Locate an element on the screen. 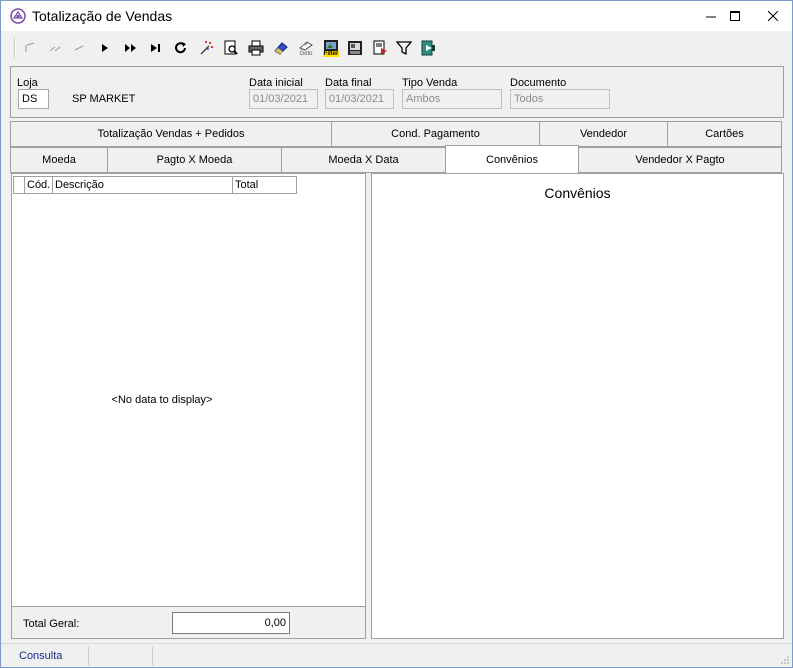  refresh-button is located at coordinates (181, 48).